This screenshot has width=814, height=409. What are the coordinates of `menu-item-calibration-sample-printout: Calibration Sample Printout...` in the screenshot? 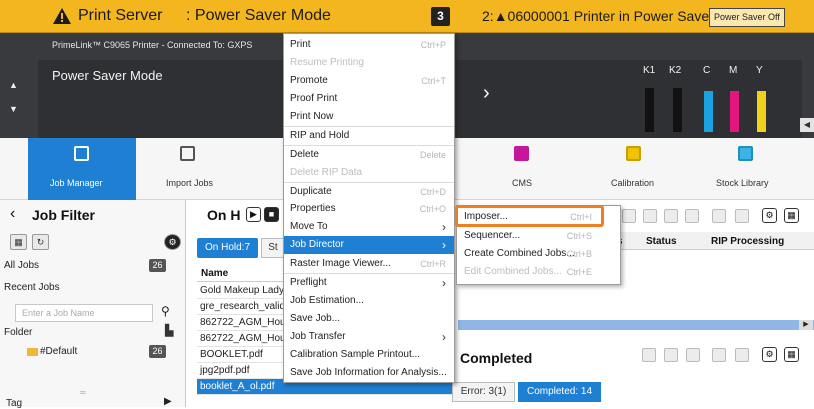 It's located at (369, 355).